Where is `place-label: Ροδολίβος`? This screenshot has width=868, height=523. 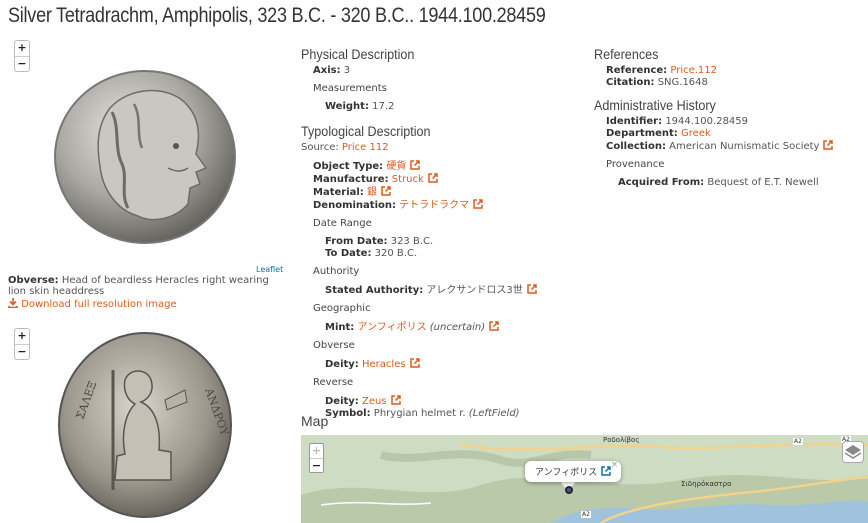 place-label: Ροδολίβος is located at coordinates (621, 440).